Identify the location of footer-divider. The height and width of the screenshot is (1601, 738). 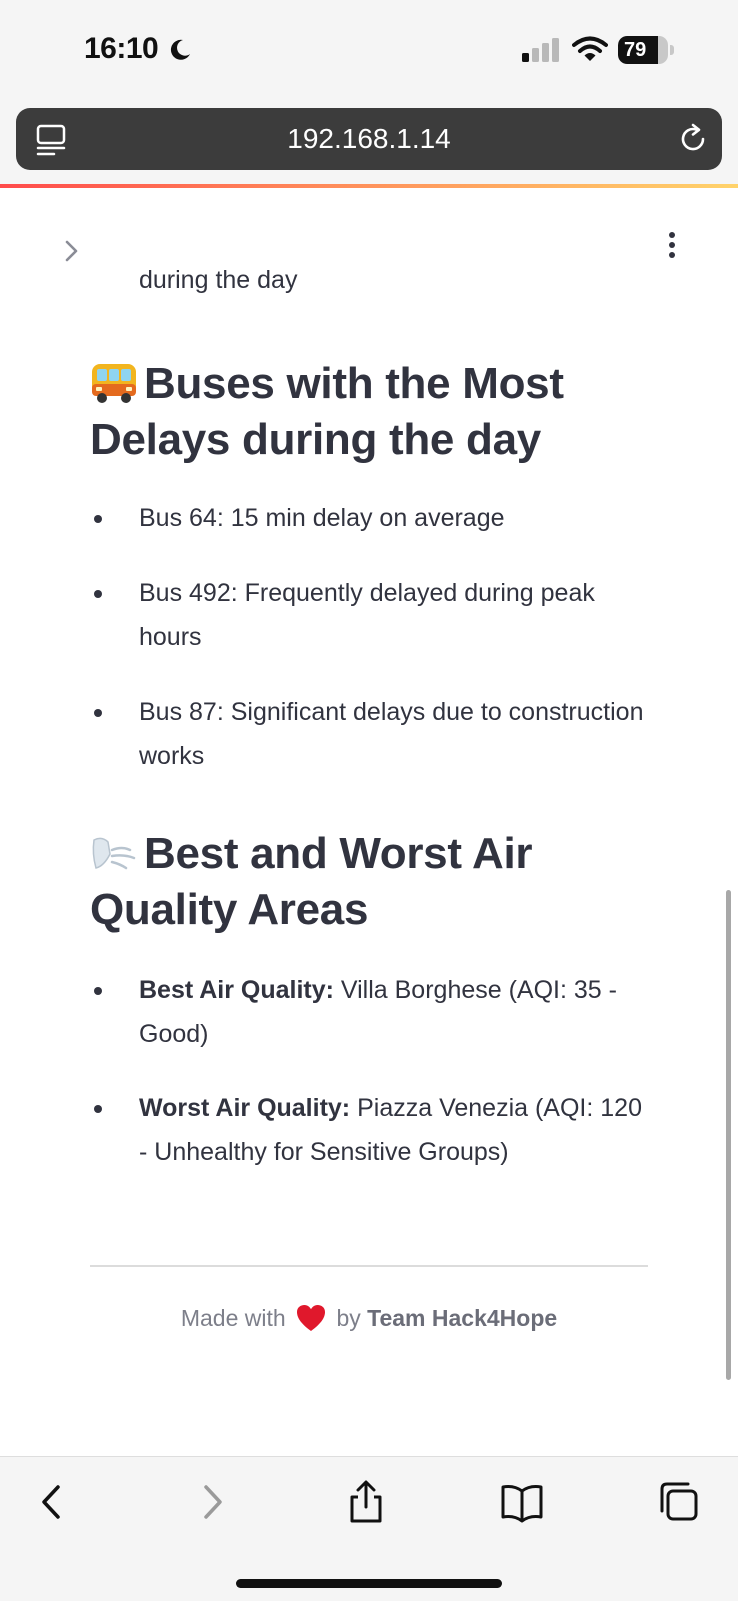
(369, 1266).